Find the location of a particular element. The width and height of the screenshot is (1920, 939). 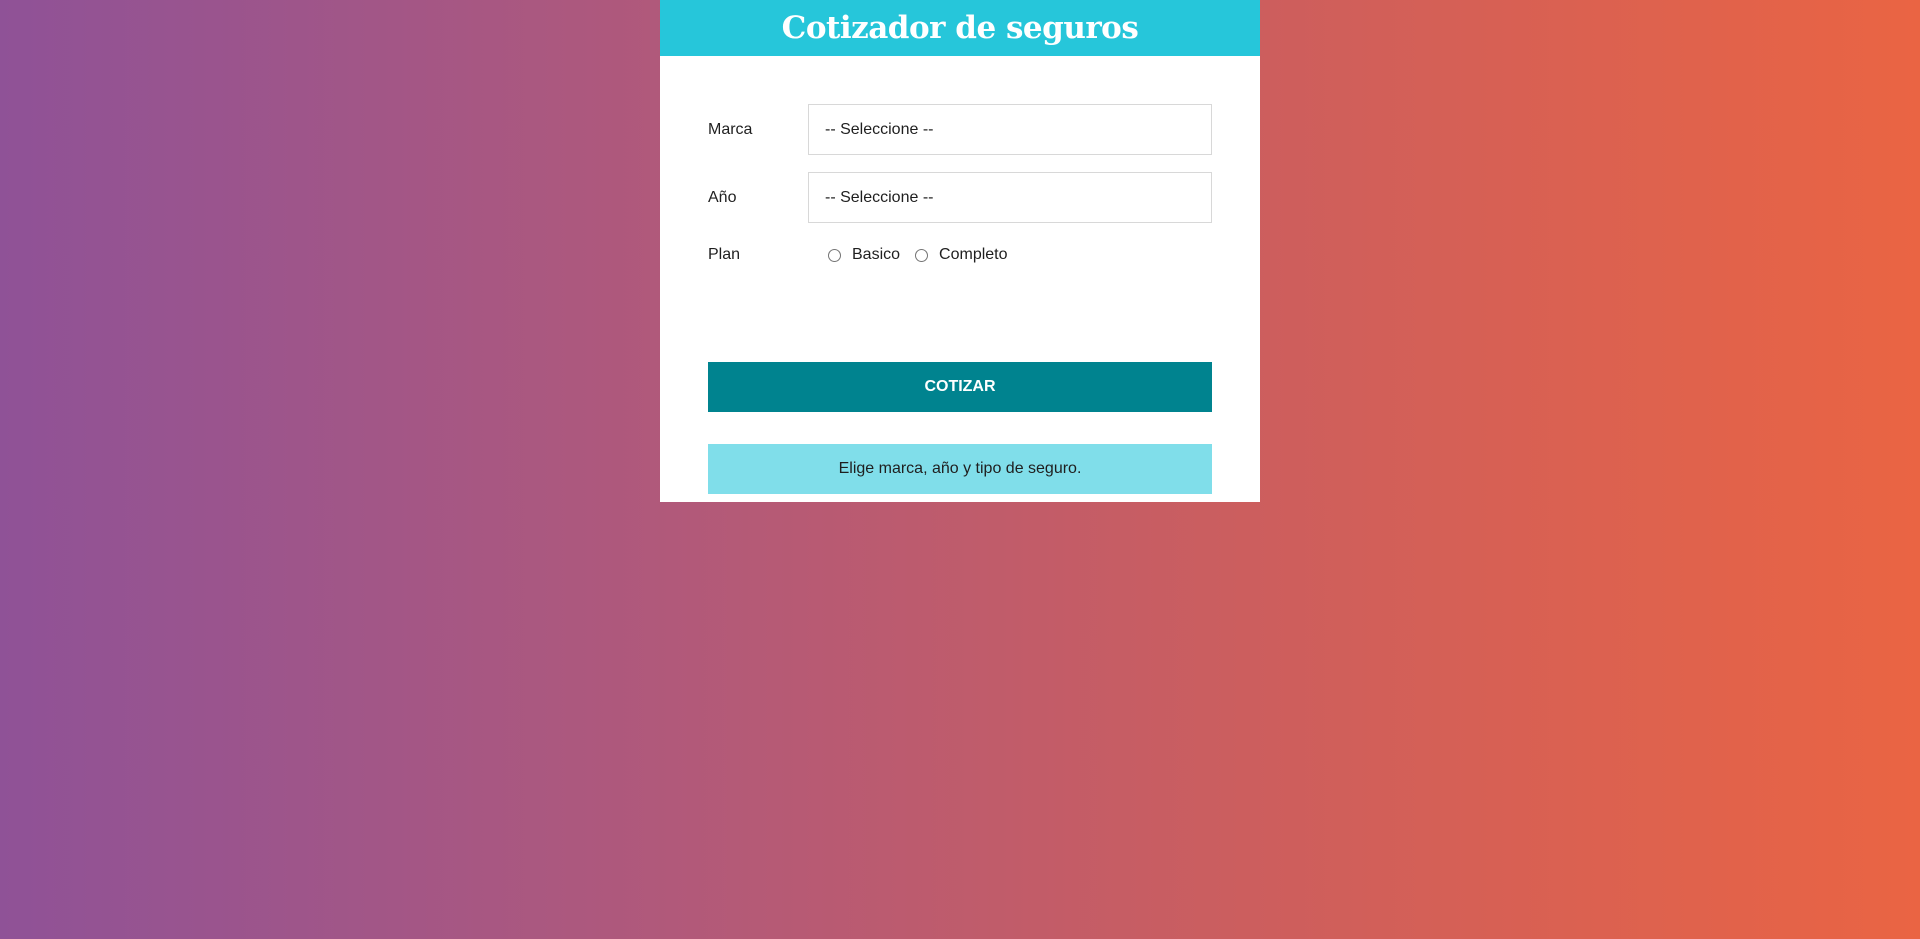

anio-label: Año is located at coordinates (722, 197).